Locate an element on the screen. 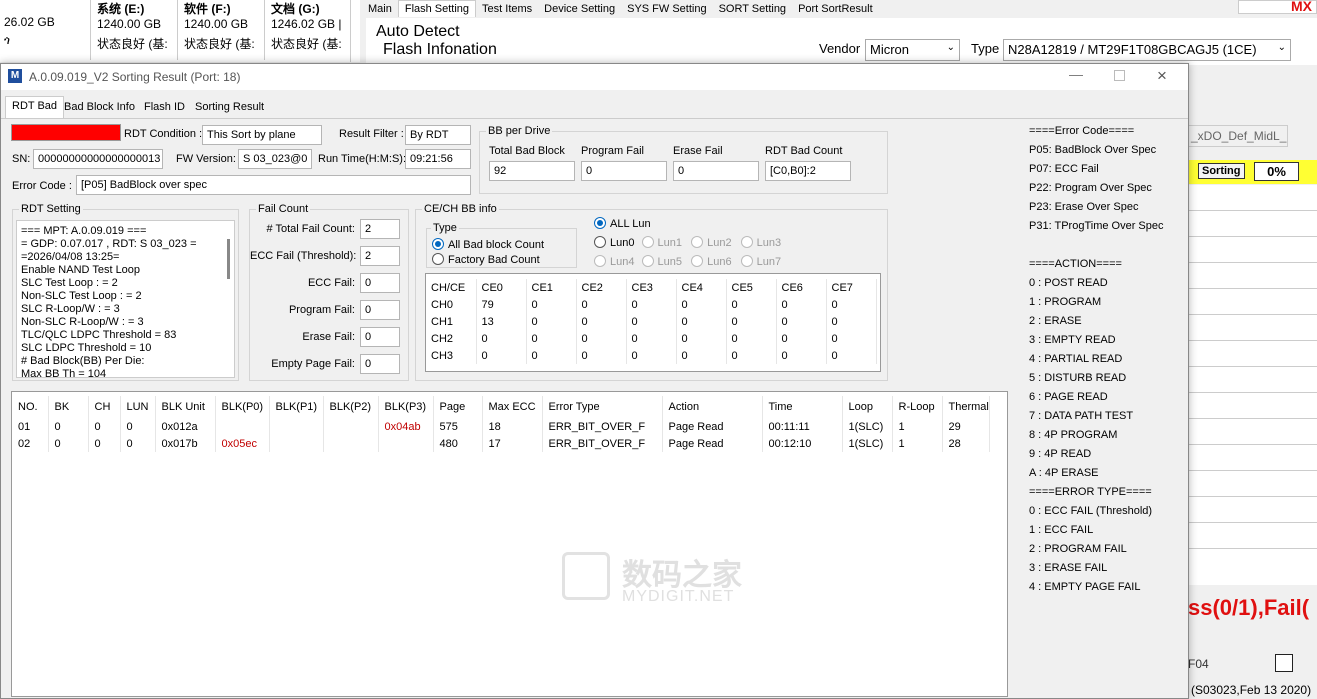 This screenshot has width=1317, height=699. status-indicator is located at coordinates (66, 132).